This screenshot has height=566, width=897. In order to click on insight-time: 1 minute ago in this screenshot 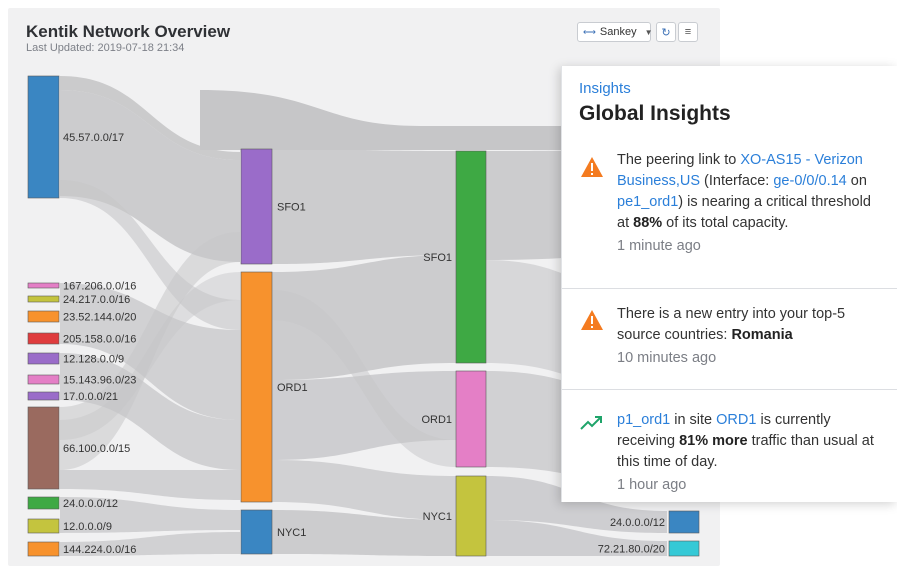, I will do `click(659, 246)`.